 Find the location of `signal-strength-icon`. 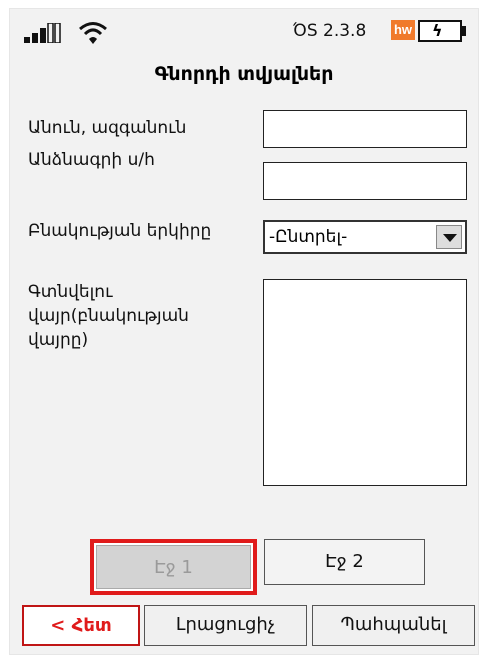

signal-strength-icon is located at coordinates (42, 33).